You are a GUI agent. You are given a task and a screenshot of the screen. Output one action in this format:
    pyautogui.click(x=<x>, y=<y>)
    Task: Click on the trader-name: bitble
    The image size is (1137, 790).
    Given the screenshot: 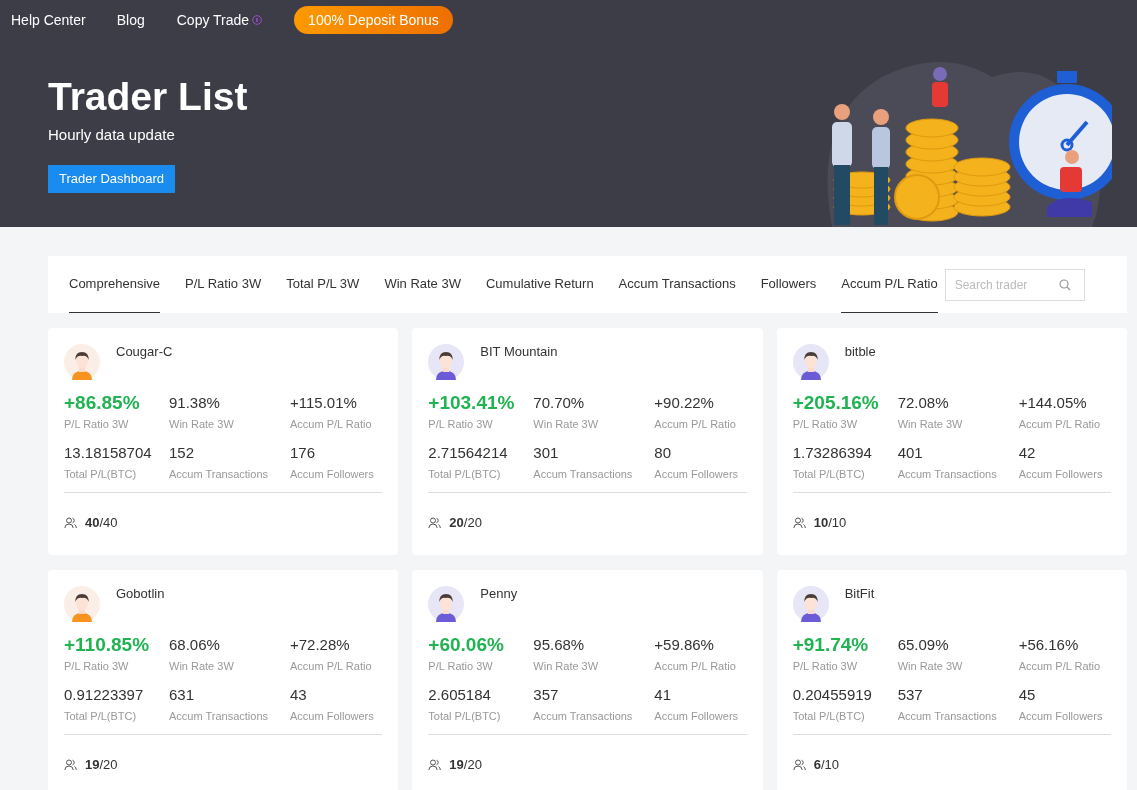 What is the action you would take?
    pyautogui.click(x=860, y=352)
    